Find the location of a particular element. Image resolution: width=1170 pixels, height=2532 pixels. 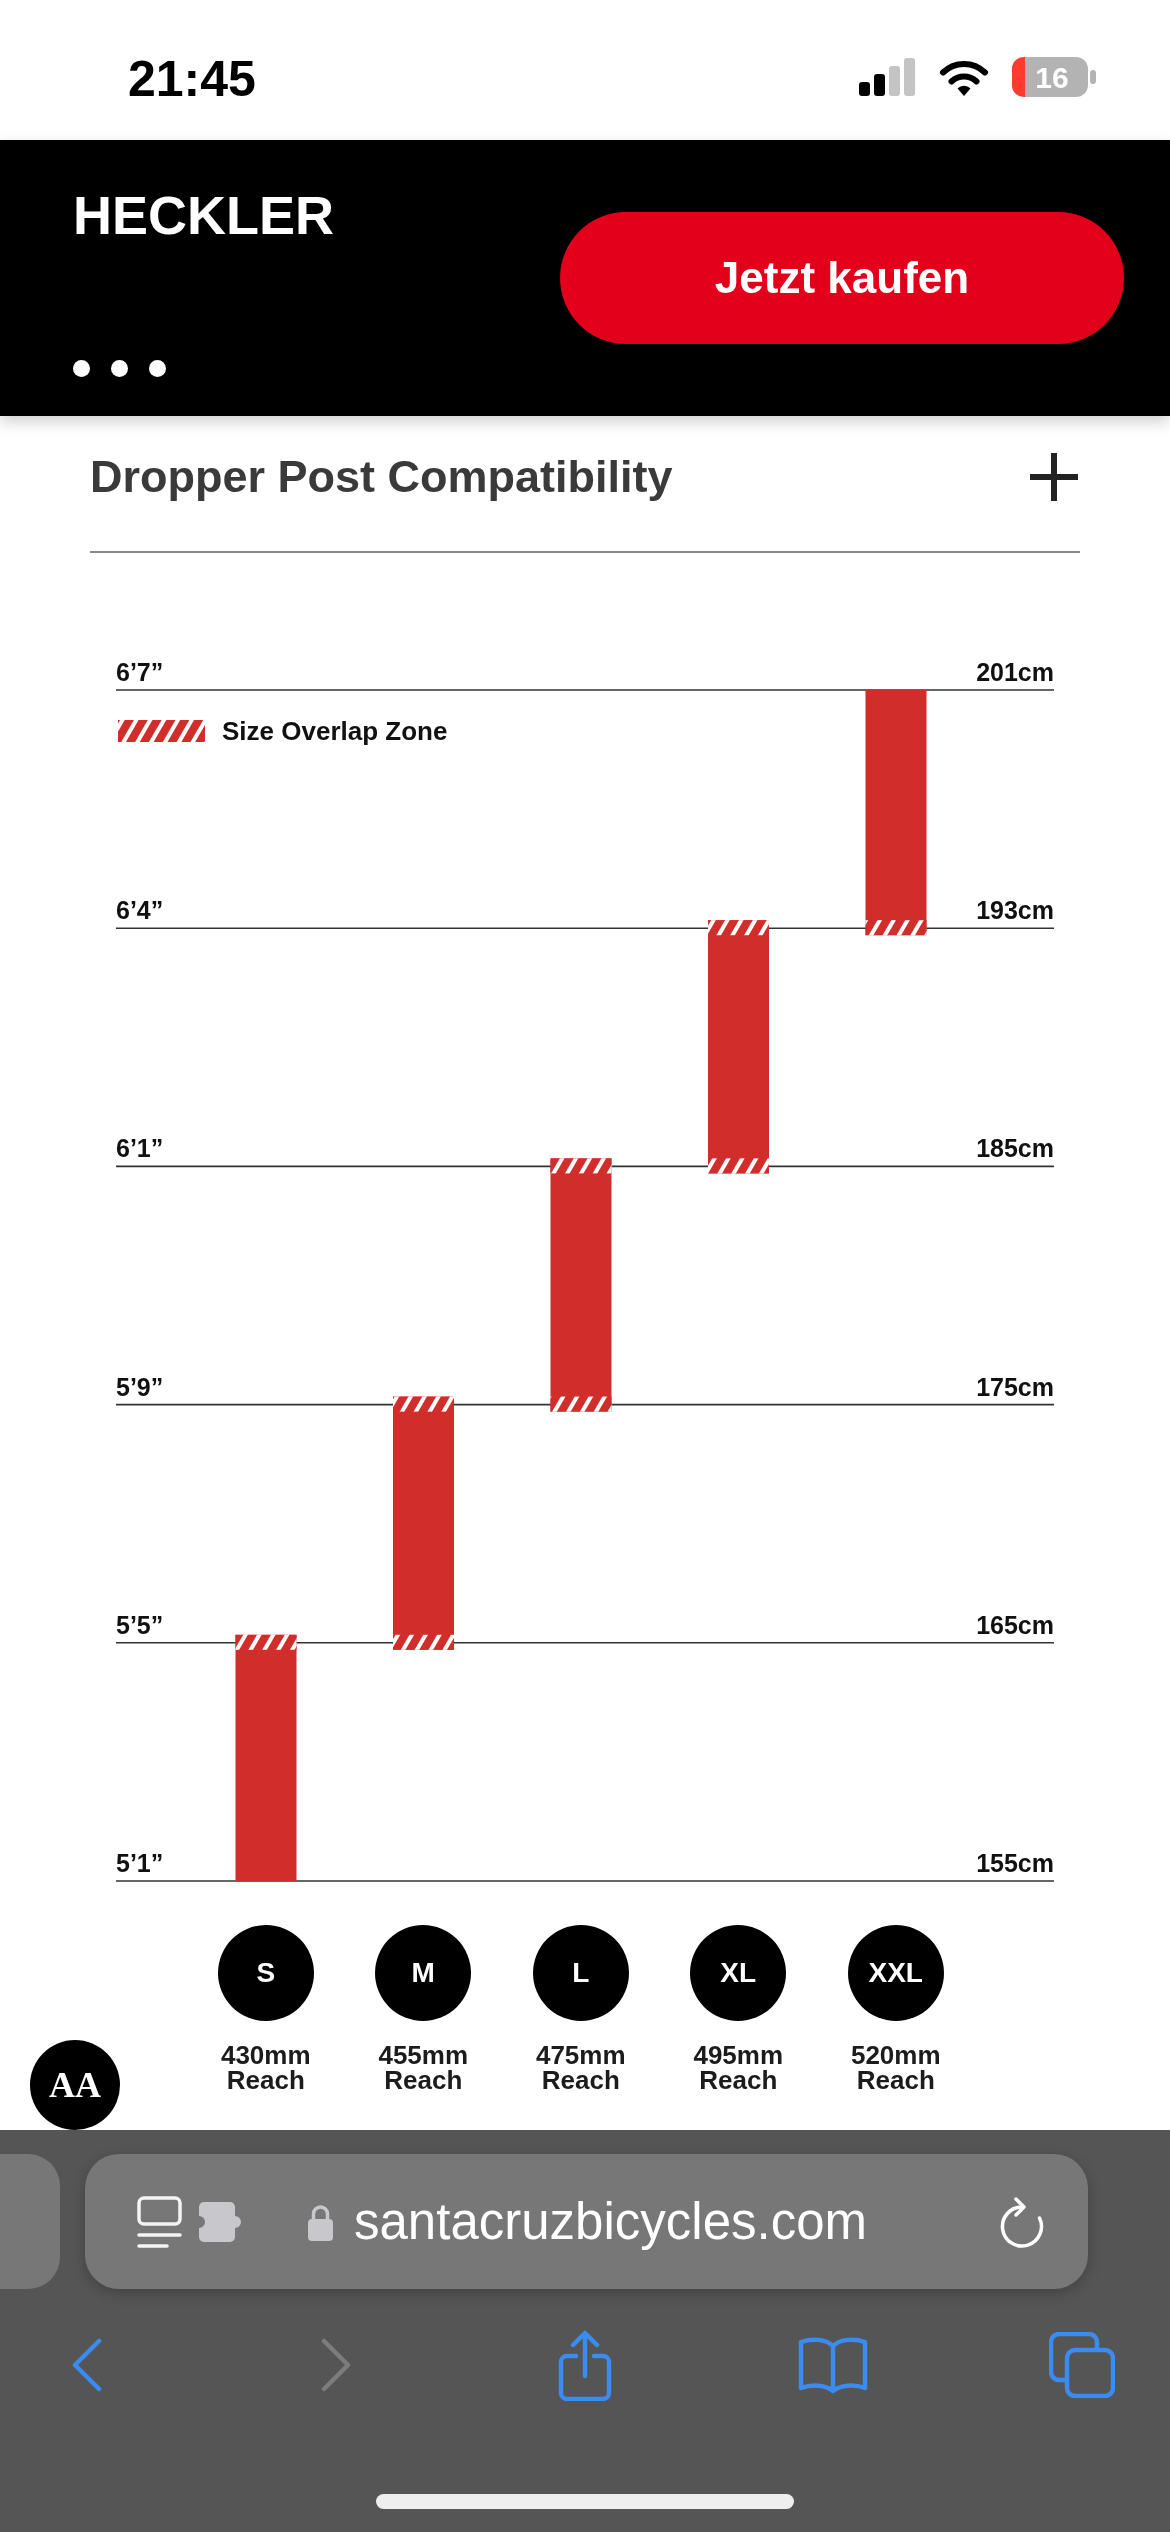

back-chevron-icon is located at coordinates (87, 2365).